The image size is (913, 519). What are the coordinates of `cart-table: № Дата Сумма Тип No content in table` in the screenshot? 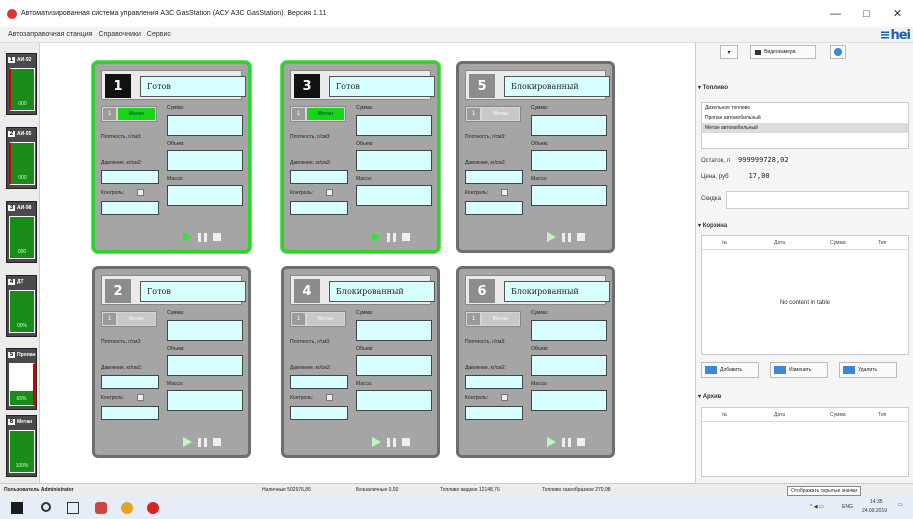 It's located at (805, 295).